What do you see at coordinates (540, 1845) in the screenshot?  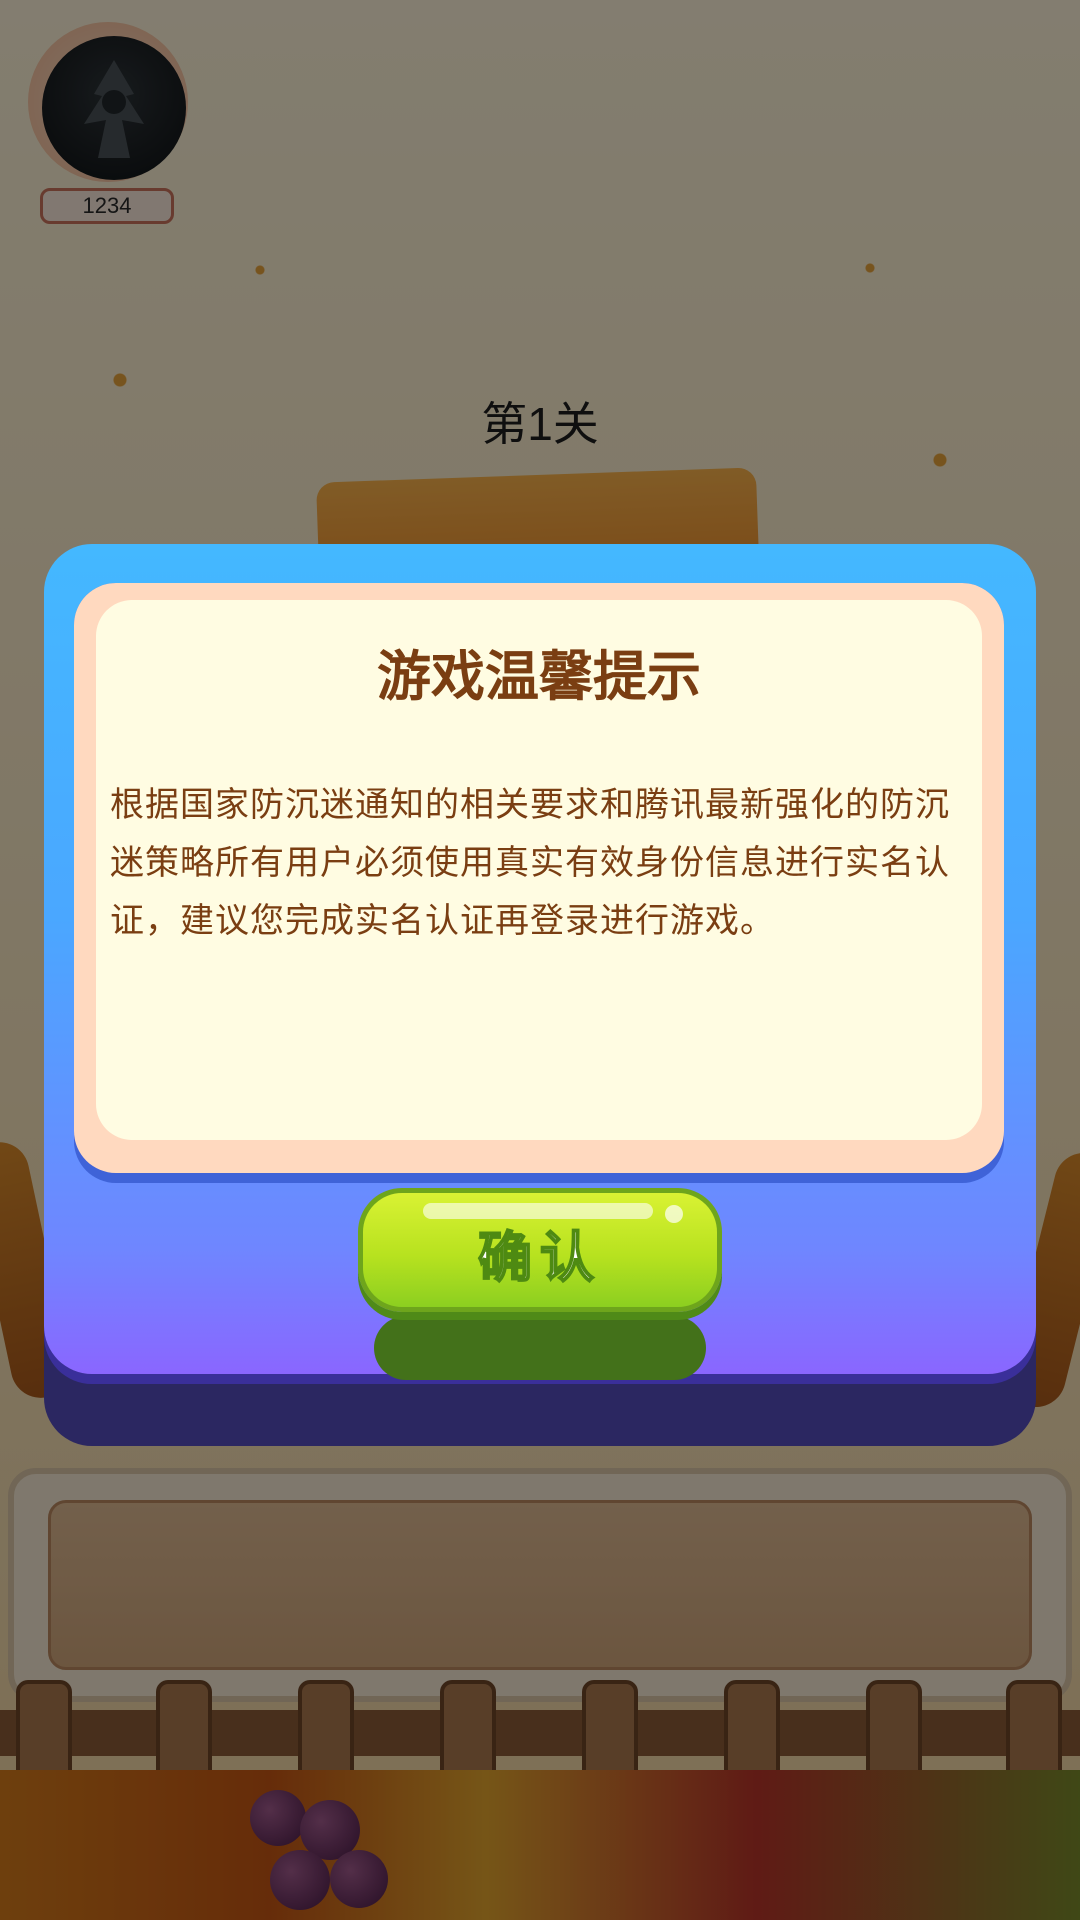 I see `harvest-fruit-decoration` at bounding box center [540, 1845].